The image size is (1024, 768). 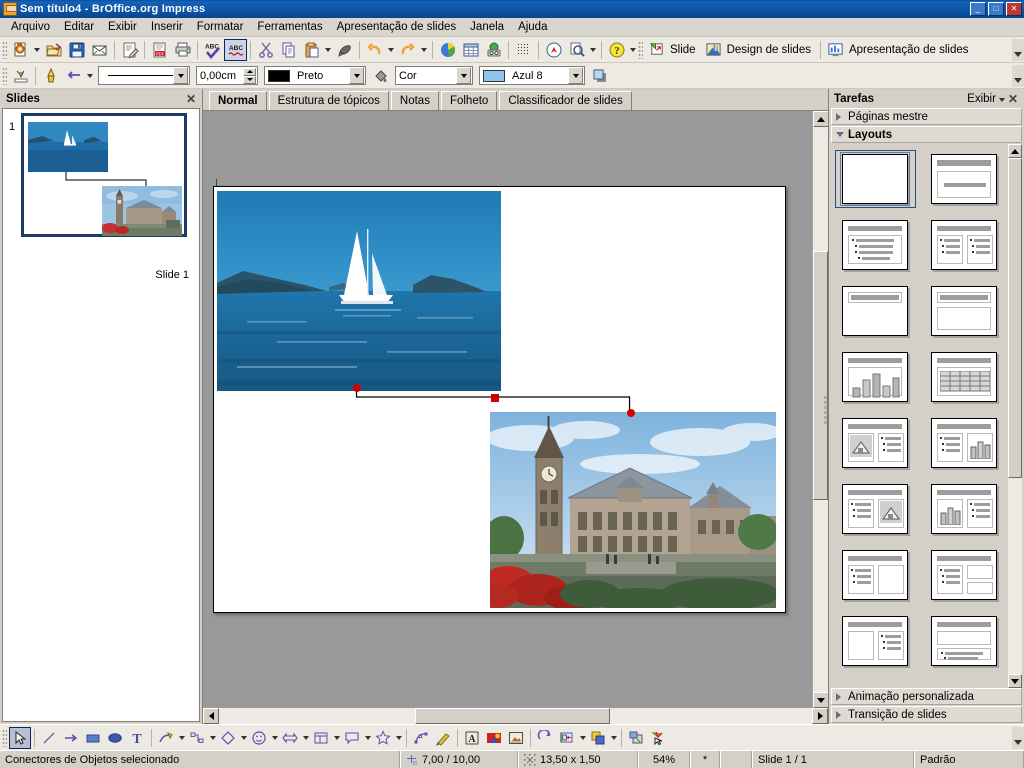 I want to click on basic-shapes-icon, so click(x=228, y=738).